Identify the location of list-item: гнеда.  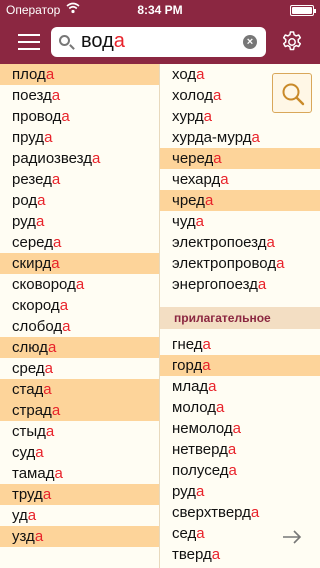
(240, 344).